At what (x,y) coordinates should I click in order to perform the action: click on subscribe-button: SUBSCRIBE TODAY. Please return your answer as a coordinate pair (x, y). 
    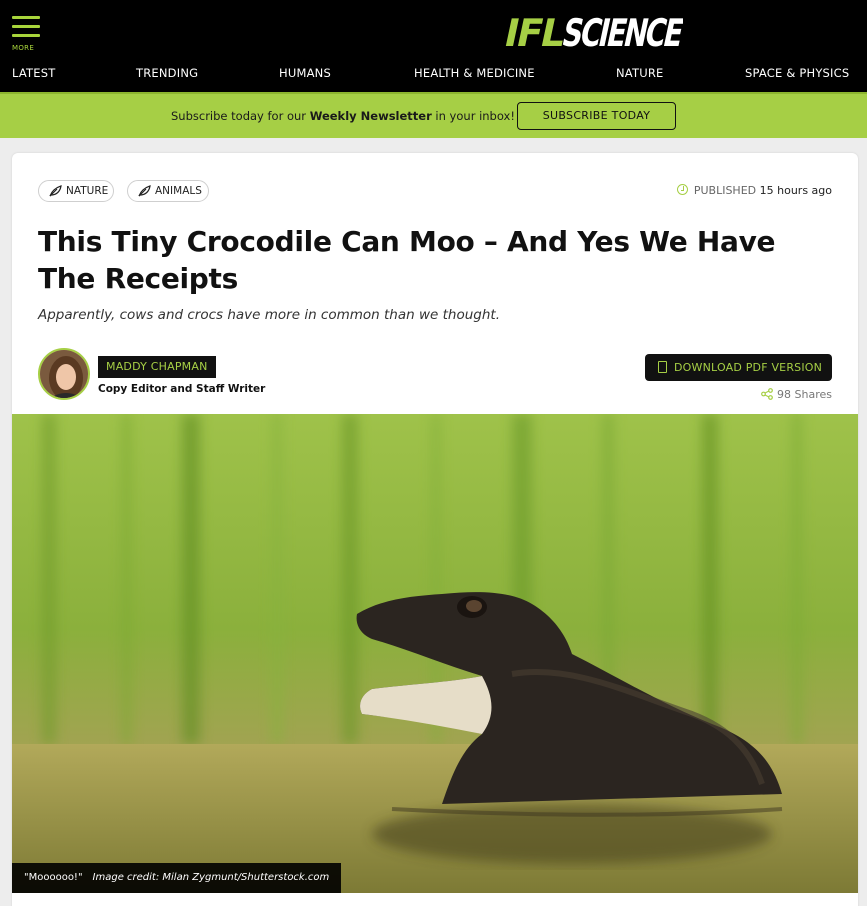
    Looking at the image, I should click on (596, 116).